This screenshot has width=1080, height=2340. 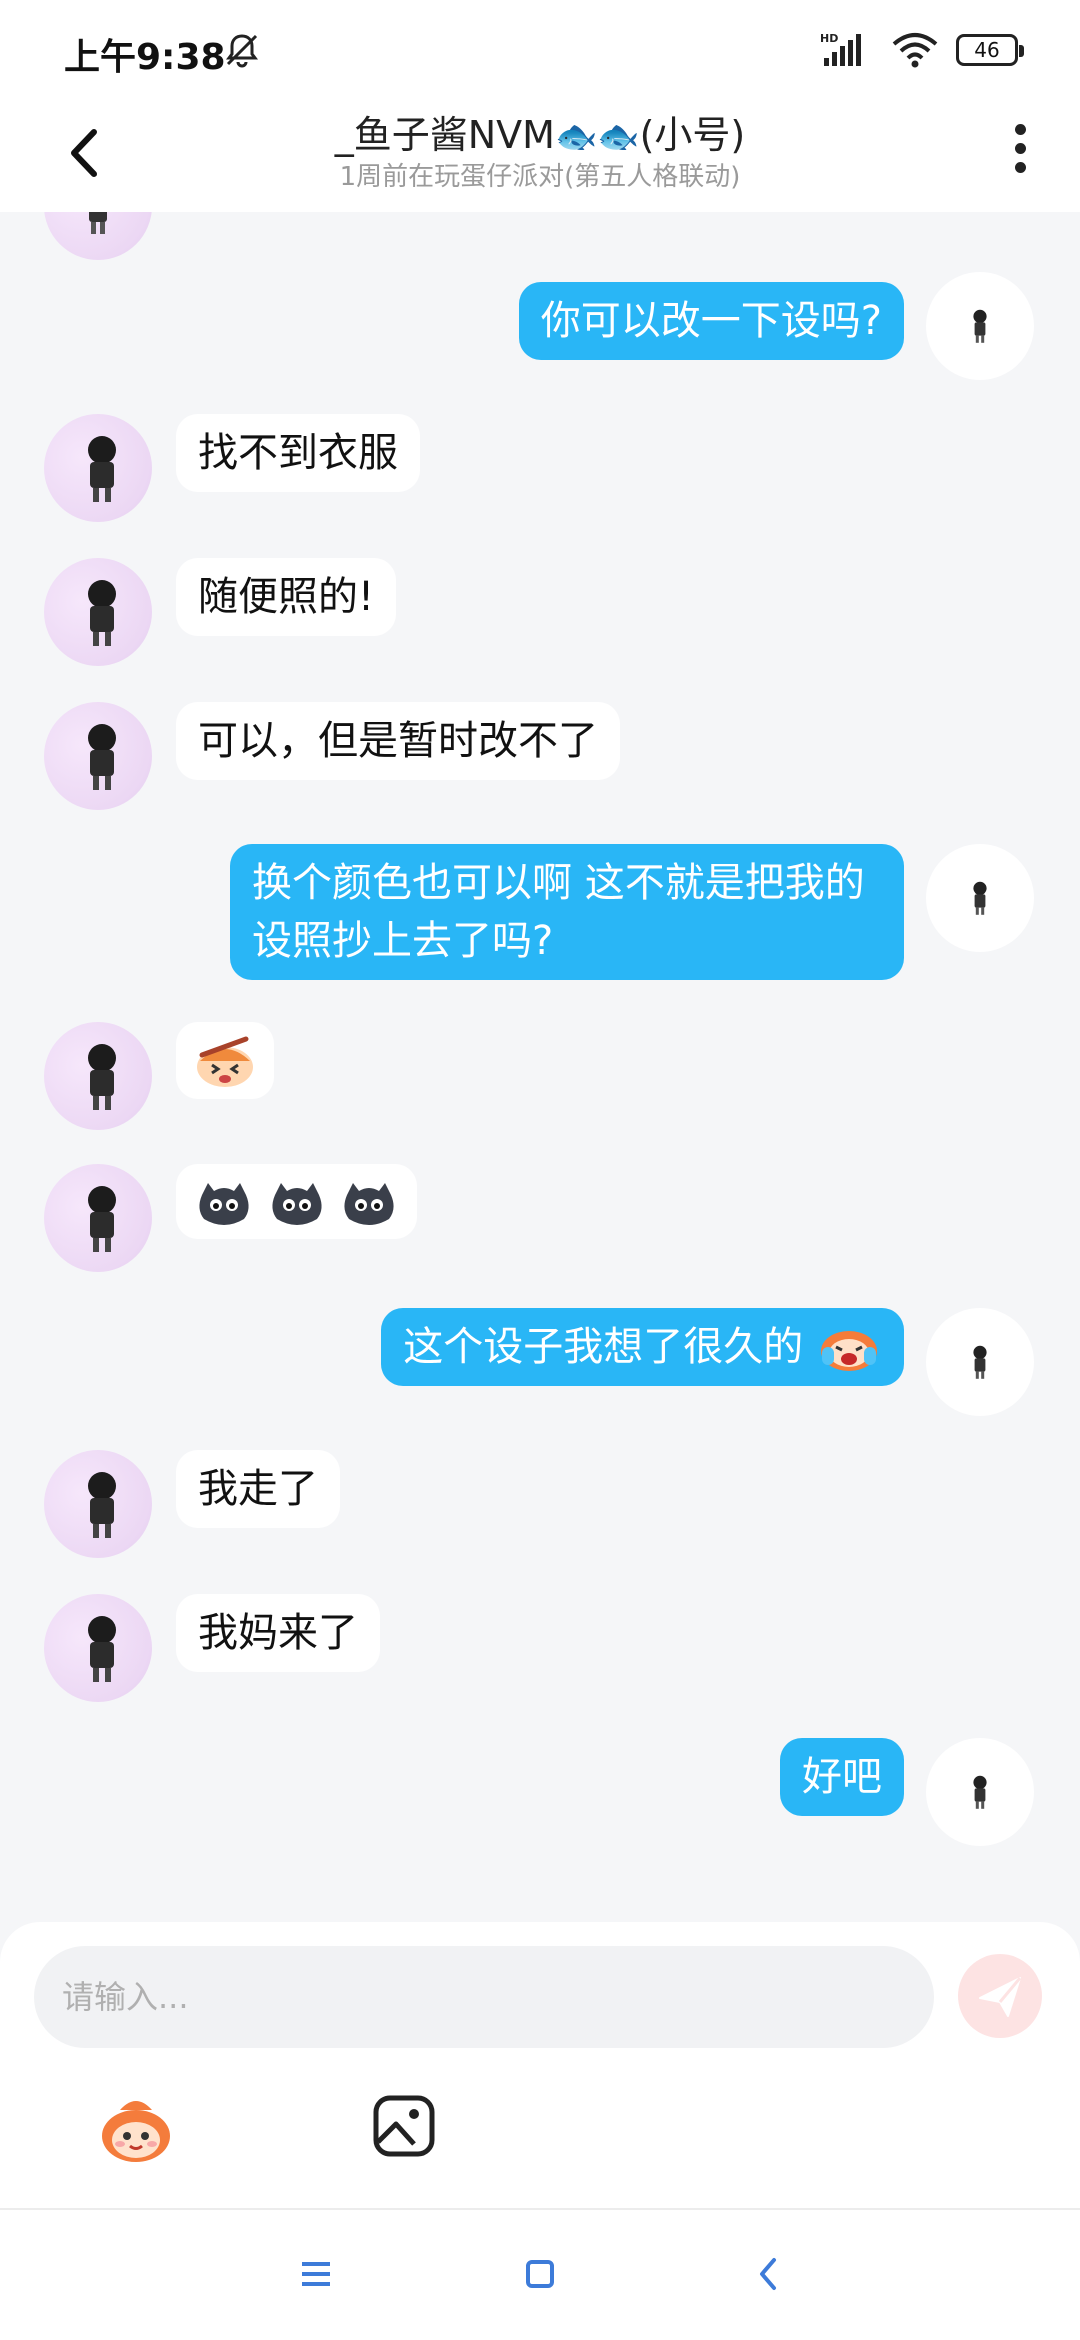 What do you see at coordinates (597, 137) in the screenshot?
I see `fish-emoji: 🐟🐟` at bounding box center [597, 137].